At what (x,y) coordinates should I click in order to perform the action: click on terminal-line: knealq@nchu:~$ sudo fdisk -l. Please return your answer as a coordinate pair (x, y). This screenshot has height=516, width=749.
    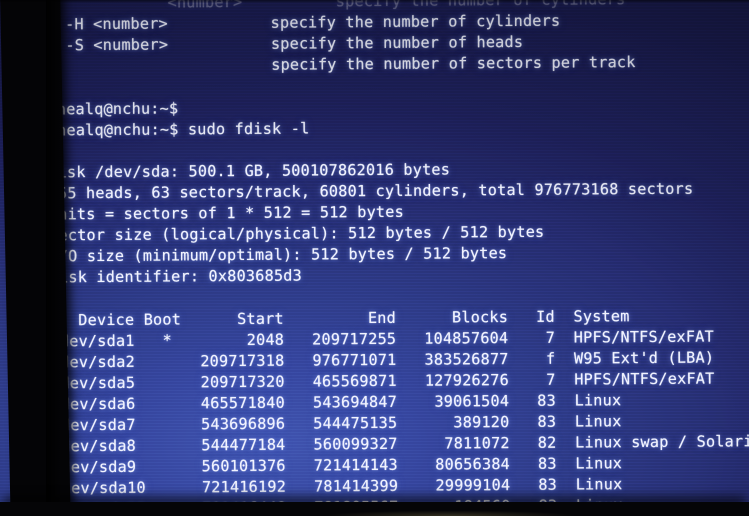
    Looking at the image, I should click on (178, 129).